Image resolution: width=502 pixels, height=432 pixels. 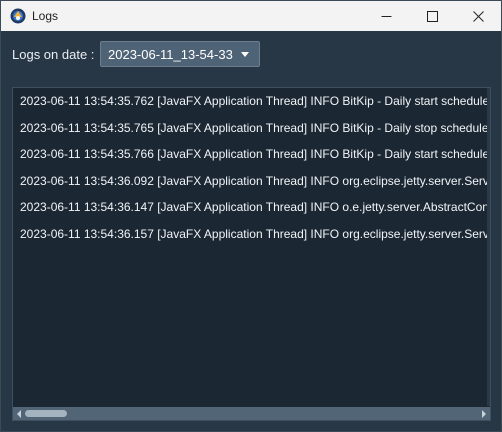 What do you see at coordinates (251, 16) in the screenshot?
I see `title-bar: Logs` at bounding box center [251, 16].